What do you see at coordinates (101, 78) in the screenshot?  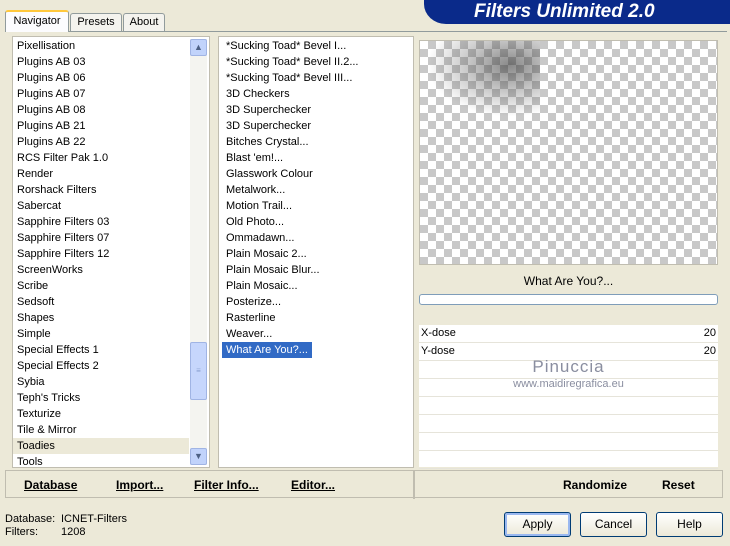 I see `list-item: Plugins AB 06` at bounding box center [101, 78].